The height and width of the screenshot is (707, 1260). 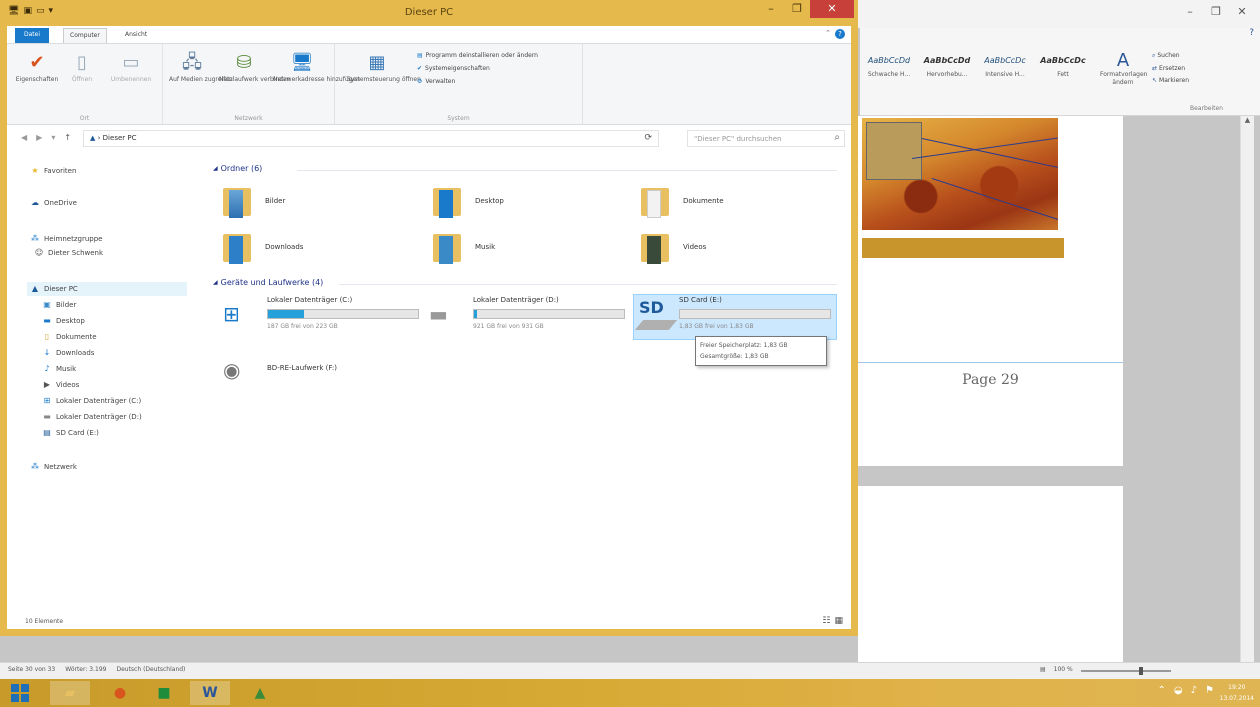 I want to click on properties-label: Eigenschaften, so click(x=37, y=79).